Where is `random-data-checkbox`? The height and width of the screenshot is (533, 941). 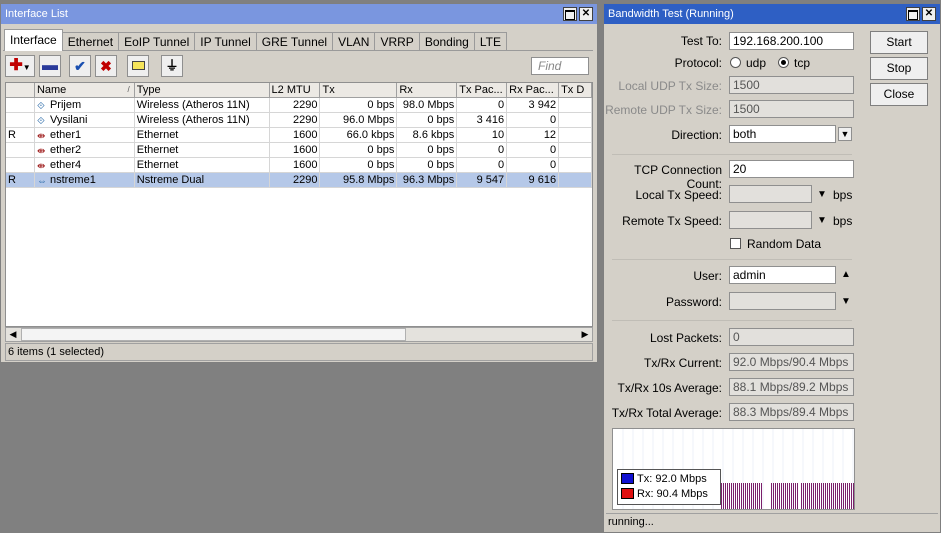 random-data-checkbox is located at coordinates (735, 243).